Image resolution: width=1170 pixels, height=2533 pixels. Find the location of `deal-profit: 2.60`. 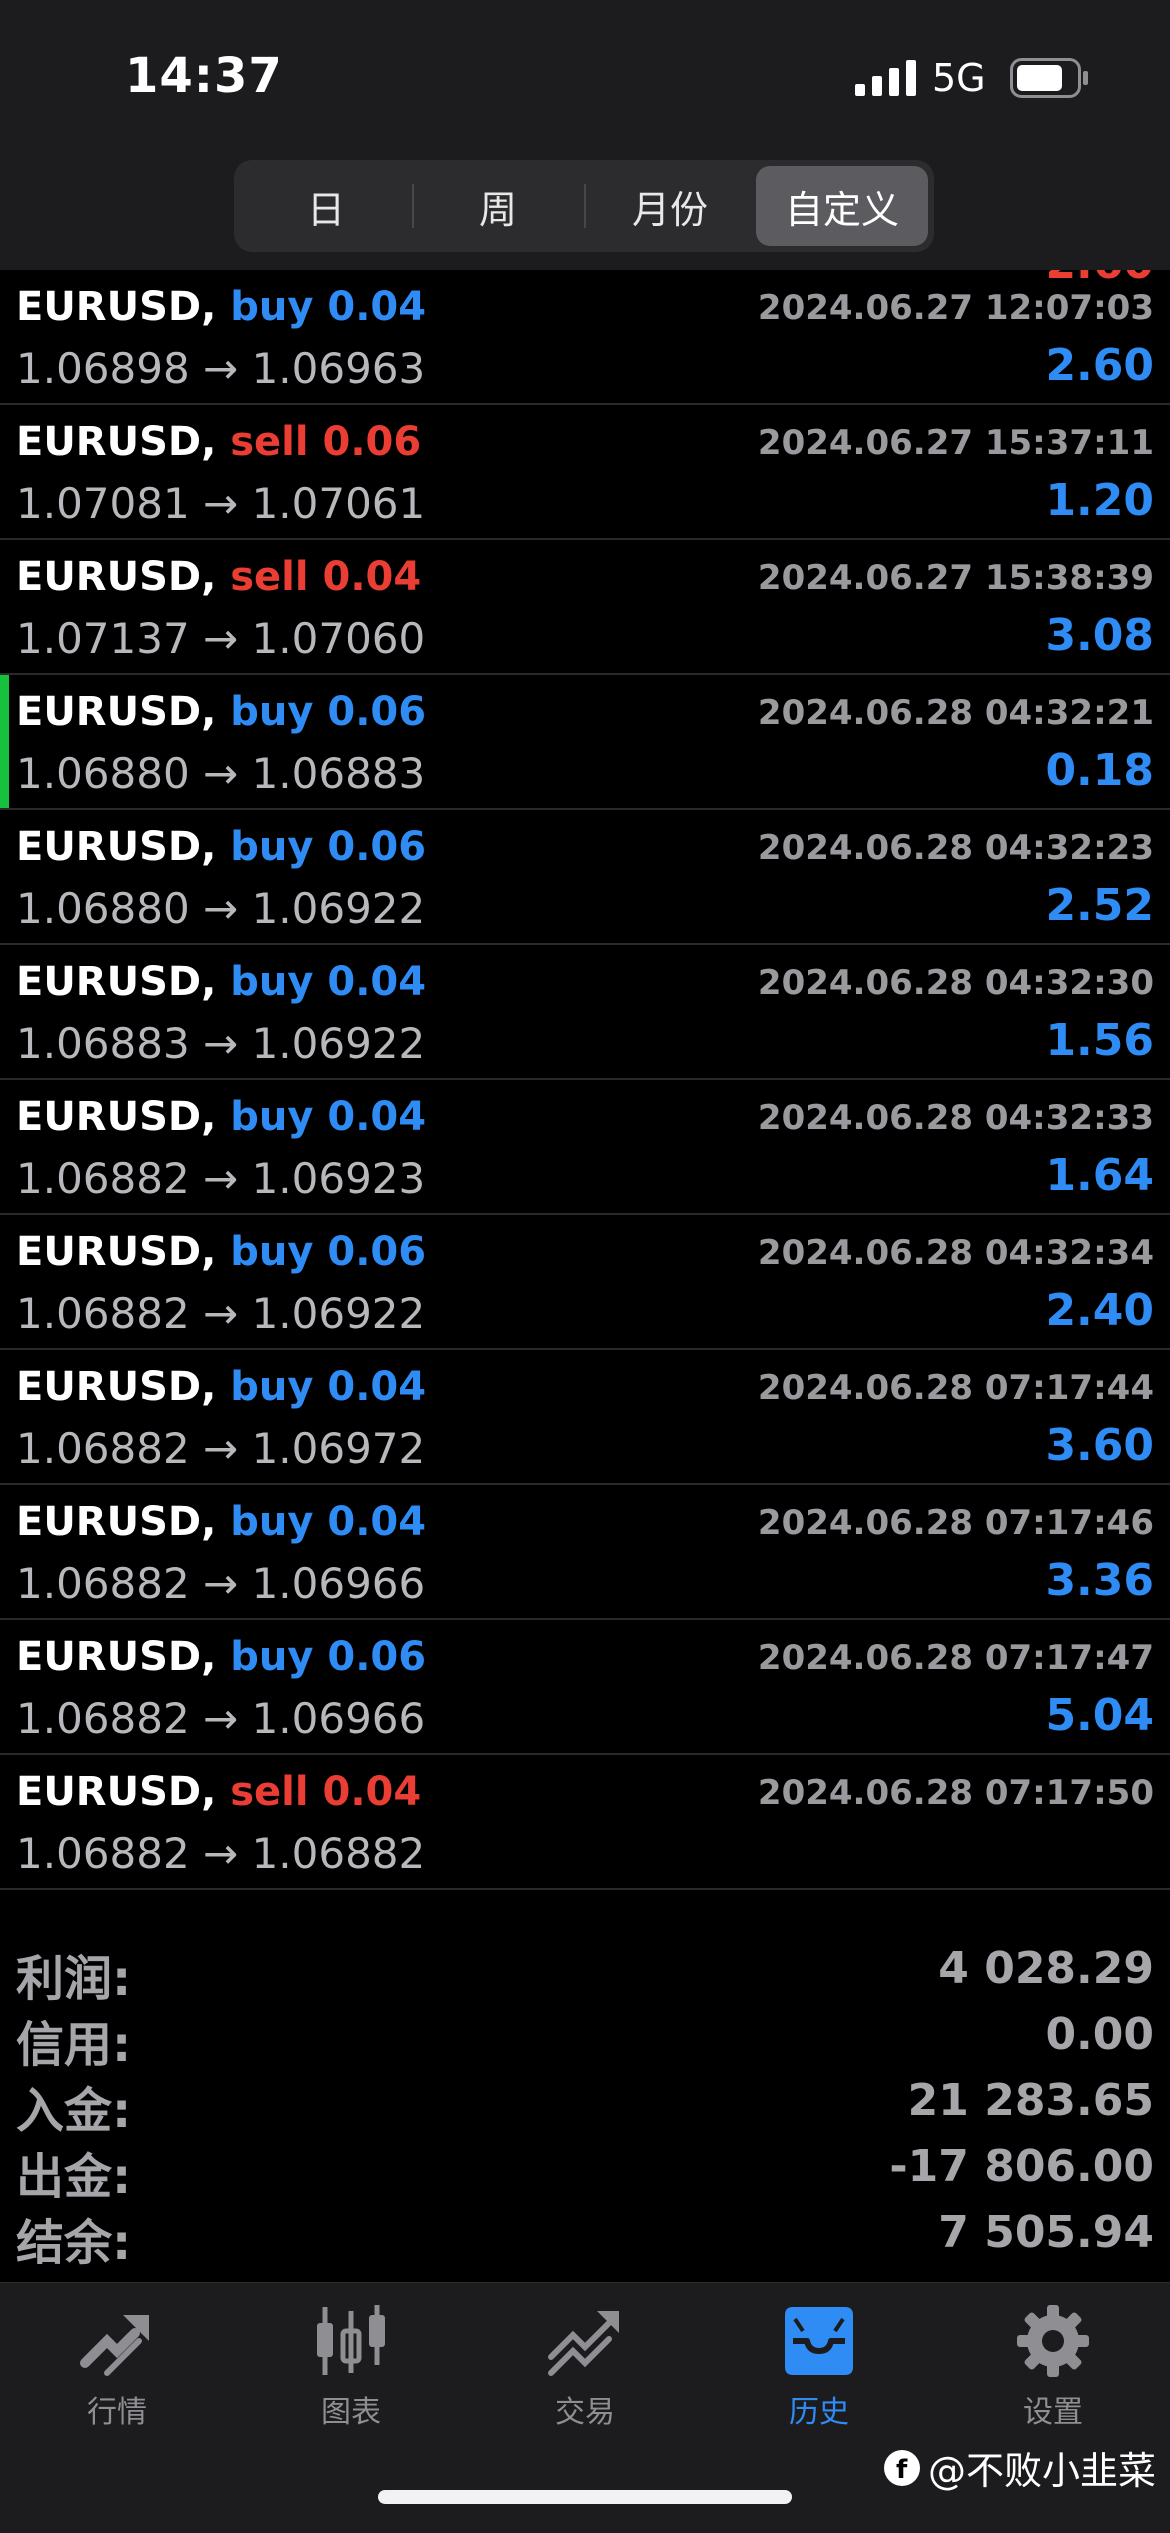

deal-profit: 2.60 is located at coordinates (1099, 365).